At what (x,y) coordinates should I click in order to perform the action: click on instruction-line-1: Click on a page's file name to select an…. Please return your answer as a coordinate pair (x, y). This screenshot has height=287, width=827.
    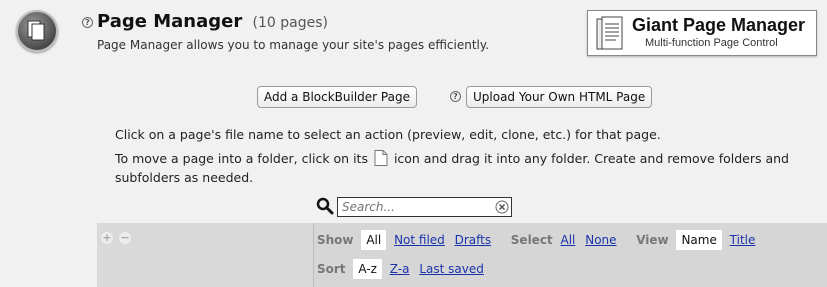
    Looking at the image, I should click on (388, 134).